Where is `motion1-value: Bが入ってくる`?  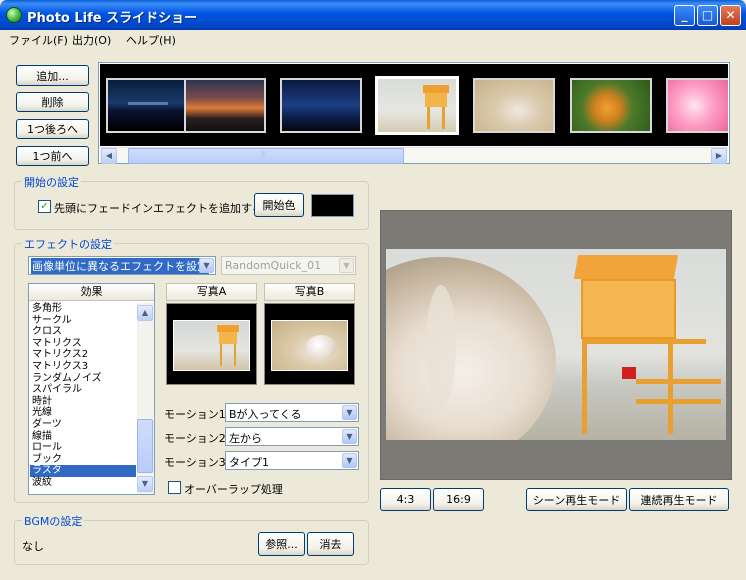 motion1-value: Bが入ってくる is located at coordinates (265, 414).